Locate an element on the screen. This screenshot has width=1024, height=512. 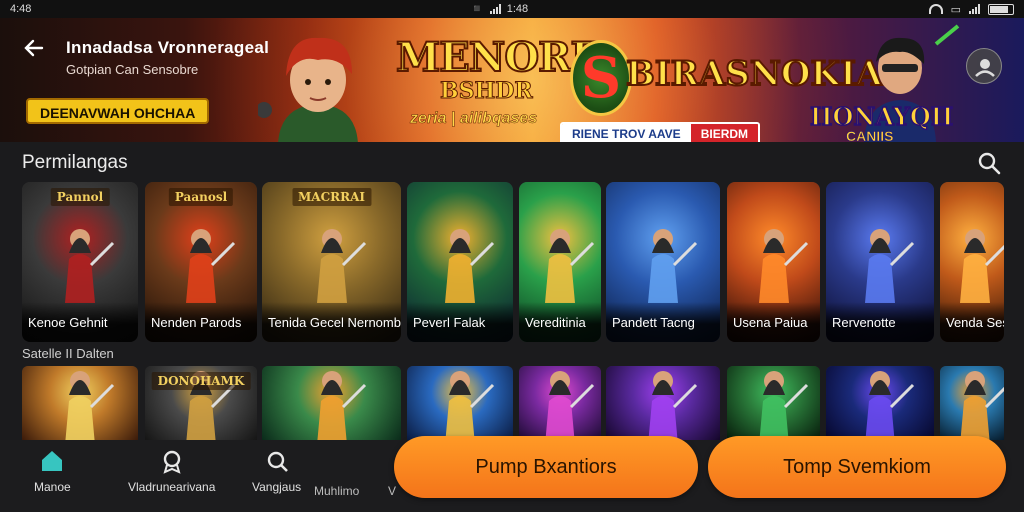
game-tile-caption-bar: Usena Paiua is located at coordinates (773, 322).